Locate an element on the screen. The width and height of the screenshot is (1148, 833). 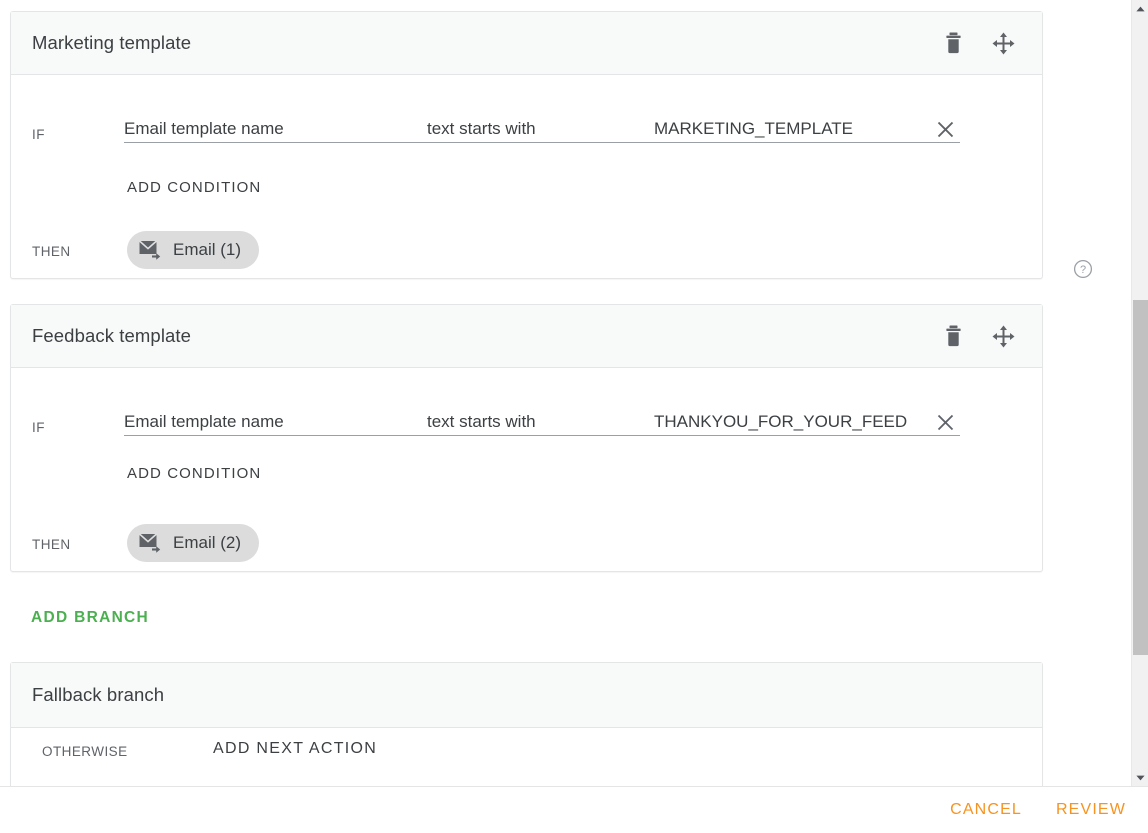
help-circle-icon: ? is located at coordinates (1083, 269).